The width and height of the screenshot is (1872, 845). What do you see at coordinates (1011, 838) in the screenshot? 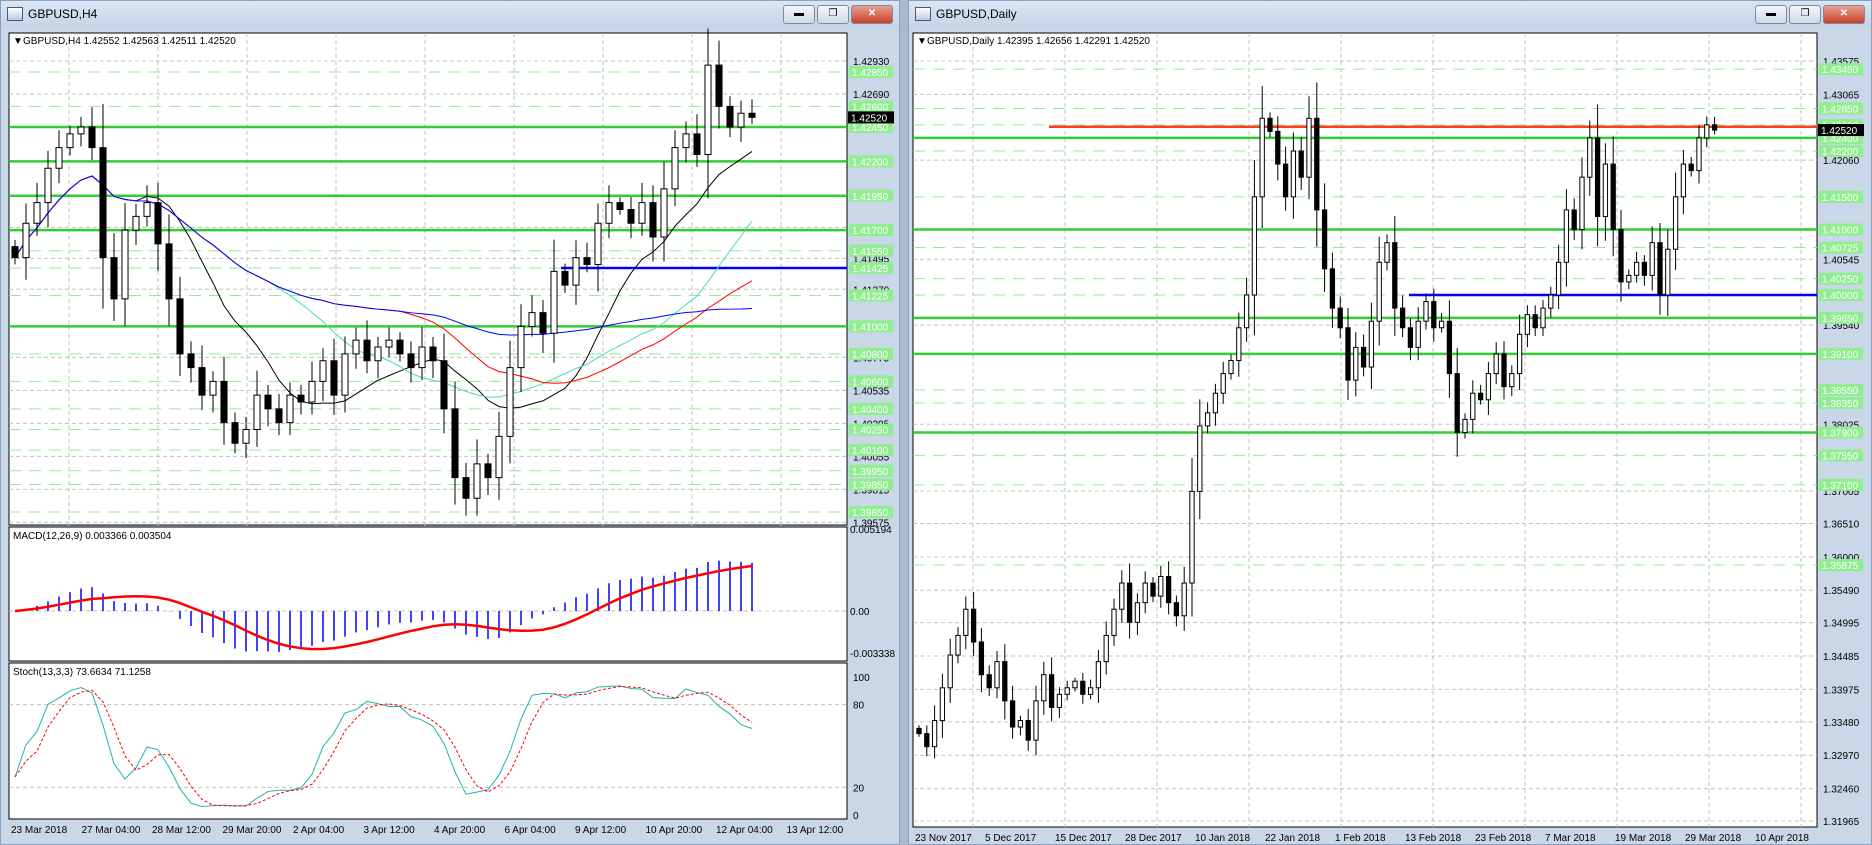
I see `time-axis-label: 5 Dec 2017` at bounding box center [1011, 838].